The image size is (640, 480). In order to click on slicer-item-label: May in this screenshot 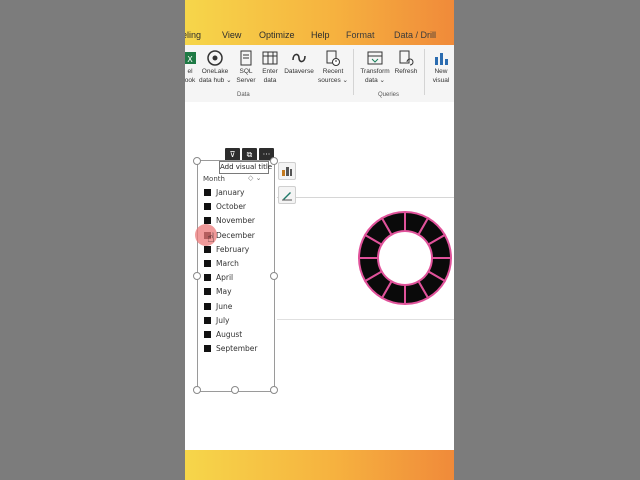, I will do `click(224, 292)`.